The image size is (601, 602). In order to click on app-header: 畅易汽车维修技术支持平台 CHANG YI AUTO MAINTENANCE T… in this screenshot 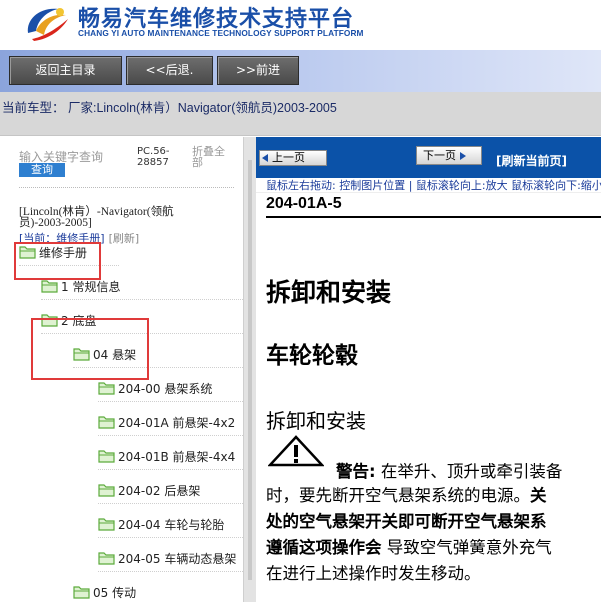, I will do `click(300, 25)`.